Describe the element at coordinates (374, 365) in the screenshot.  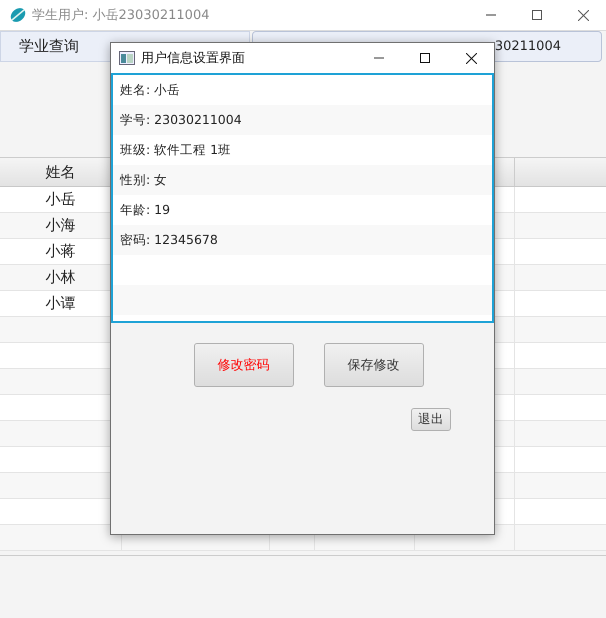
I see `save-button: 保存修改` at that location.